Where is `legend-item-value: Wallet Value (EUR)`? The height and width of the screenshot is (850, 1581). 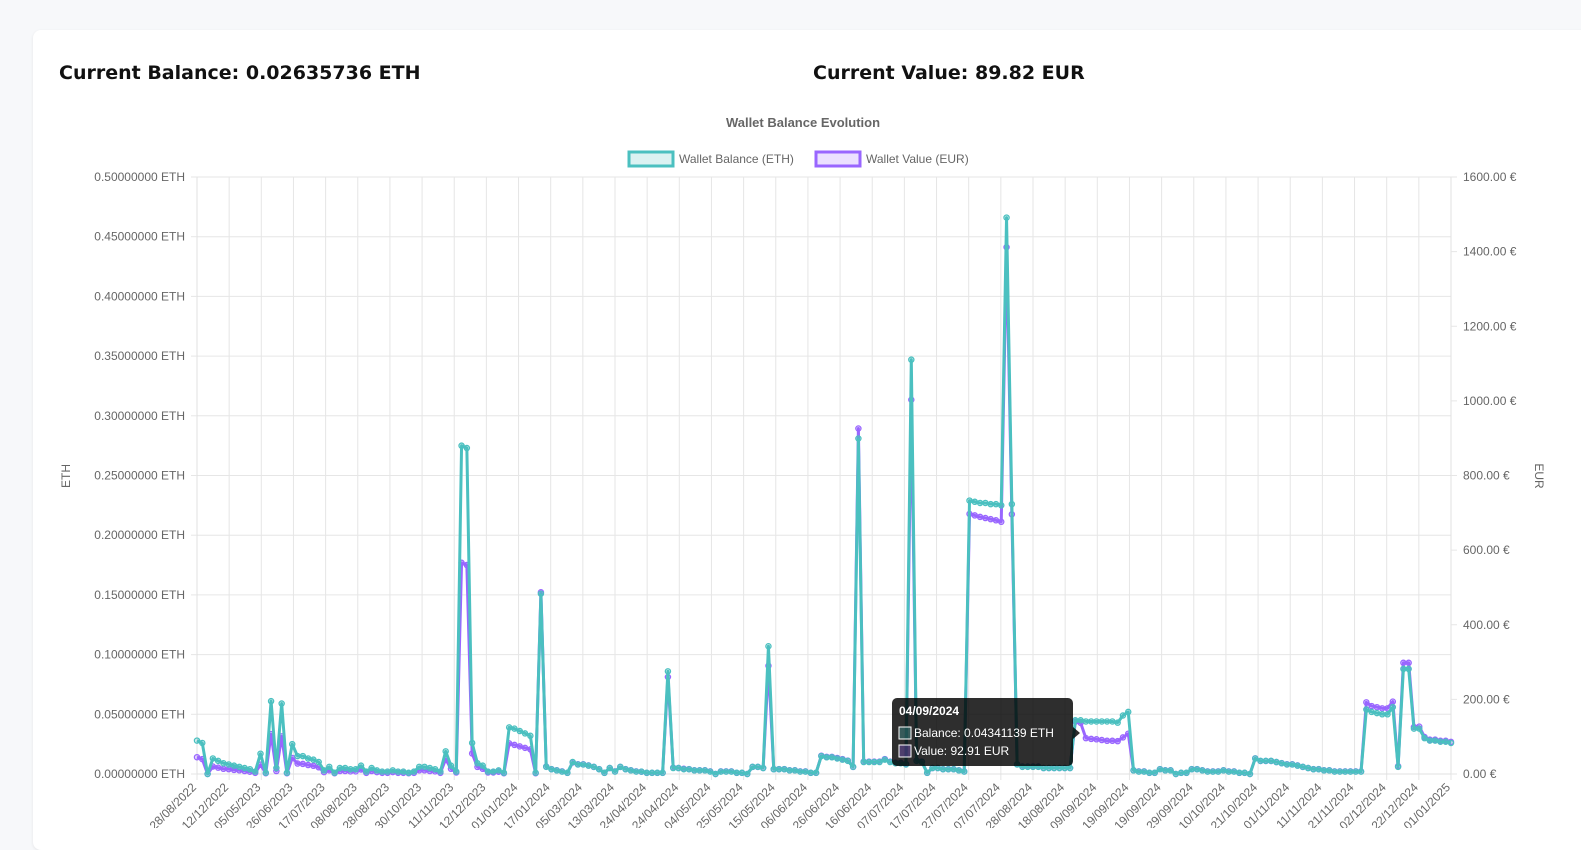
legend-item-value: Wallet Value (EUR) is located at coordinates (891, 159).